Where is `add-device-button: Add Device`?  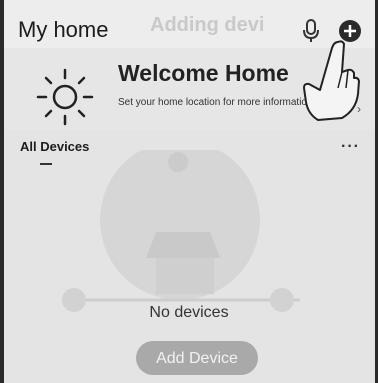 add-device-button: Add Device is located at coordinates (197, 358).